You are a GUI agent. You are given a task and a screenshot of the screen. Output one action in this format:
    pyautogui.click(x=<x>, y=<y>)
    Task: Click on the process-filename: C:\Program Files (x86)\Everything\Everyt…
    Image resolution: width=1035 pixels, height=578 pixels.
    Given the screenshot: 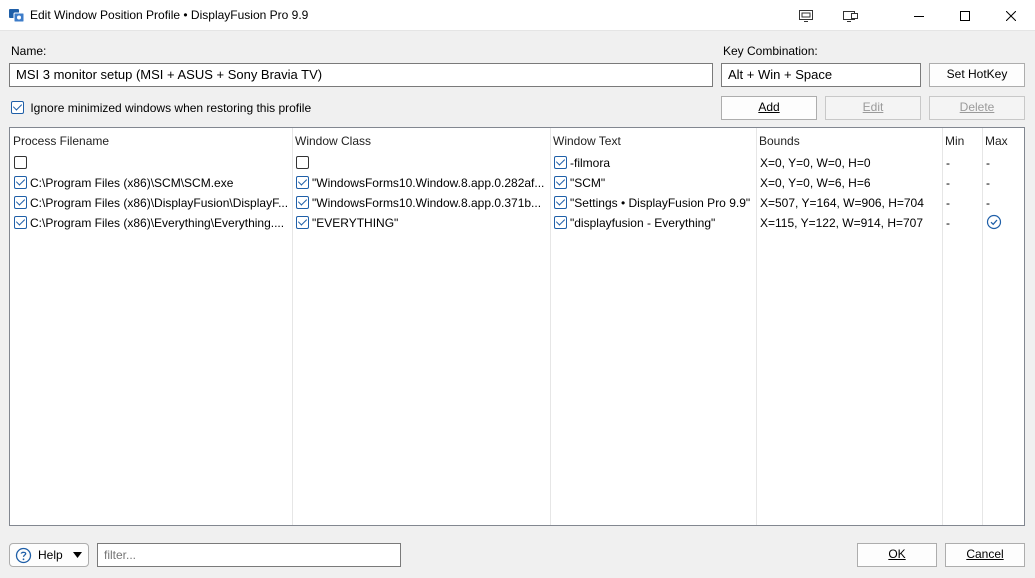 What is the action you would take?
    pyautogui.click(x=157, y=223)
    